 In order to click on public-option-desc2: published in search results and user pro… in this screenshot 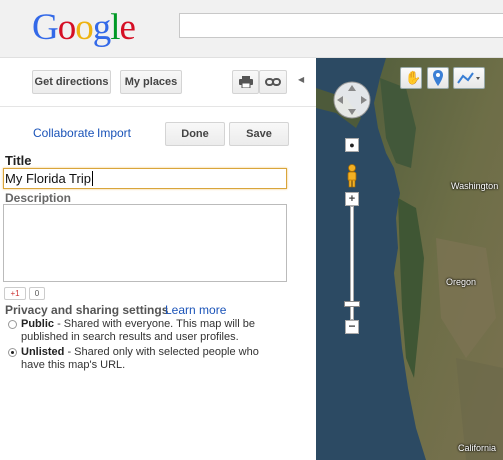, I will do `click(130, 337)`.